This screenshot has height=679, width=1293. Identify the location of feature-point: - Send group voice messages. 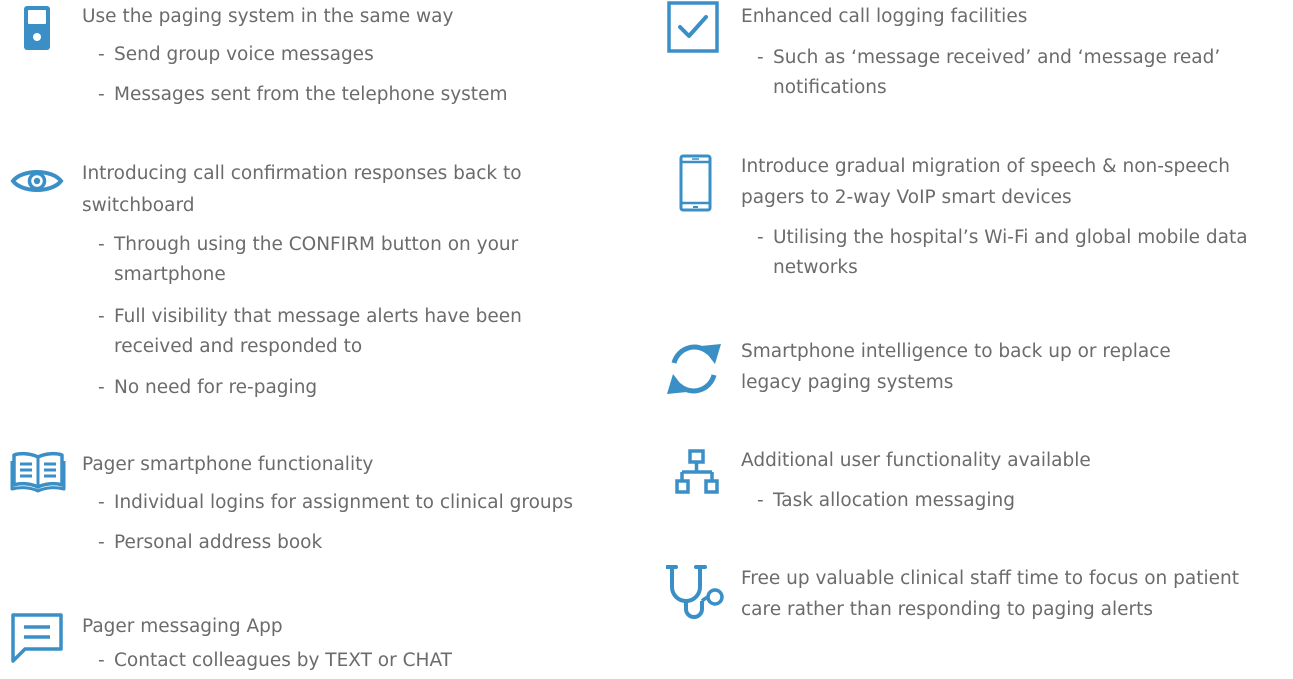
(236, 54).